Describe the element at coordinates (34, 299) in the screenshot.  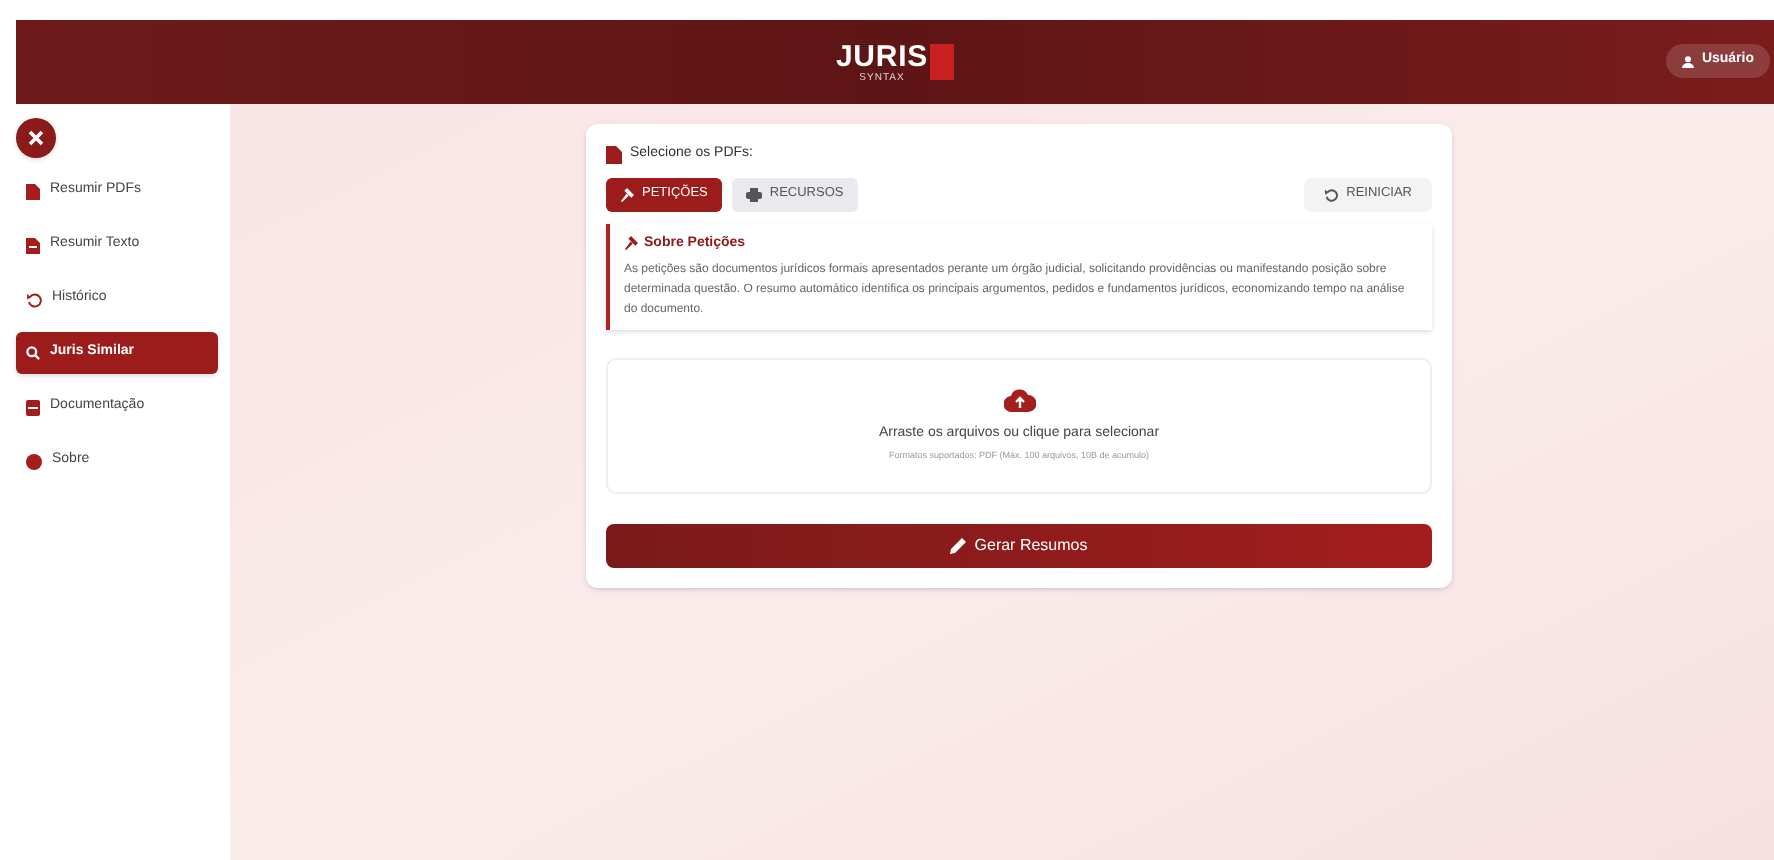
I see `history-icon` at that location.